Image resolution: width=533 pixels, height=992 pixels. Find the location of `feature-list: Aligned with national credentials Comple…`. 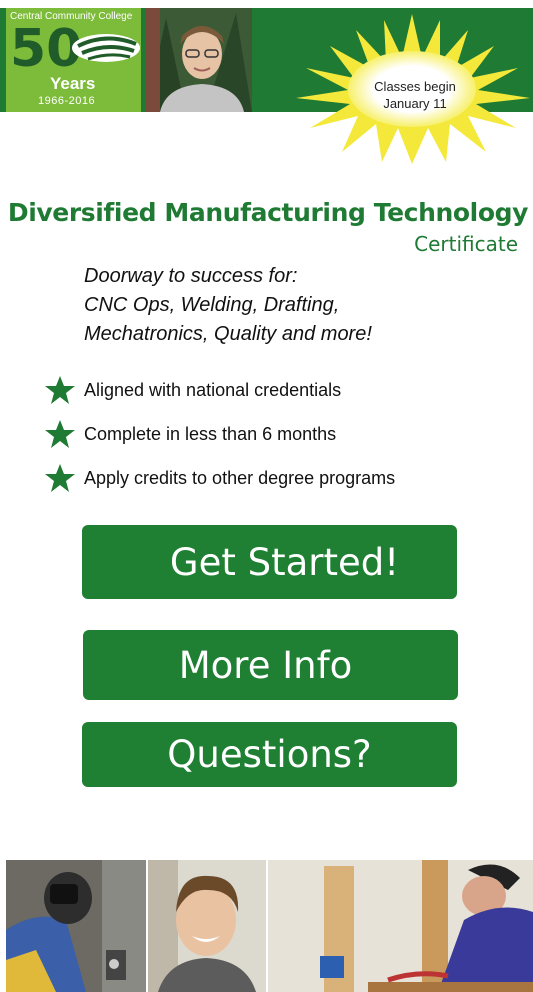

feature-list: Aligned with national credentials Comple… is located at coordinates (274, 434).